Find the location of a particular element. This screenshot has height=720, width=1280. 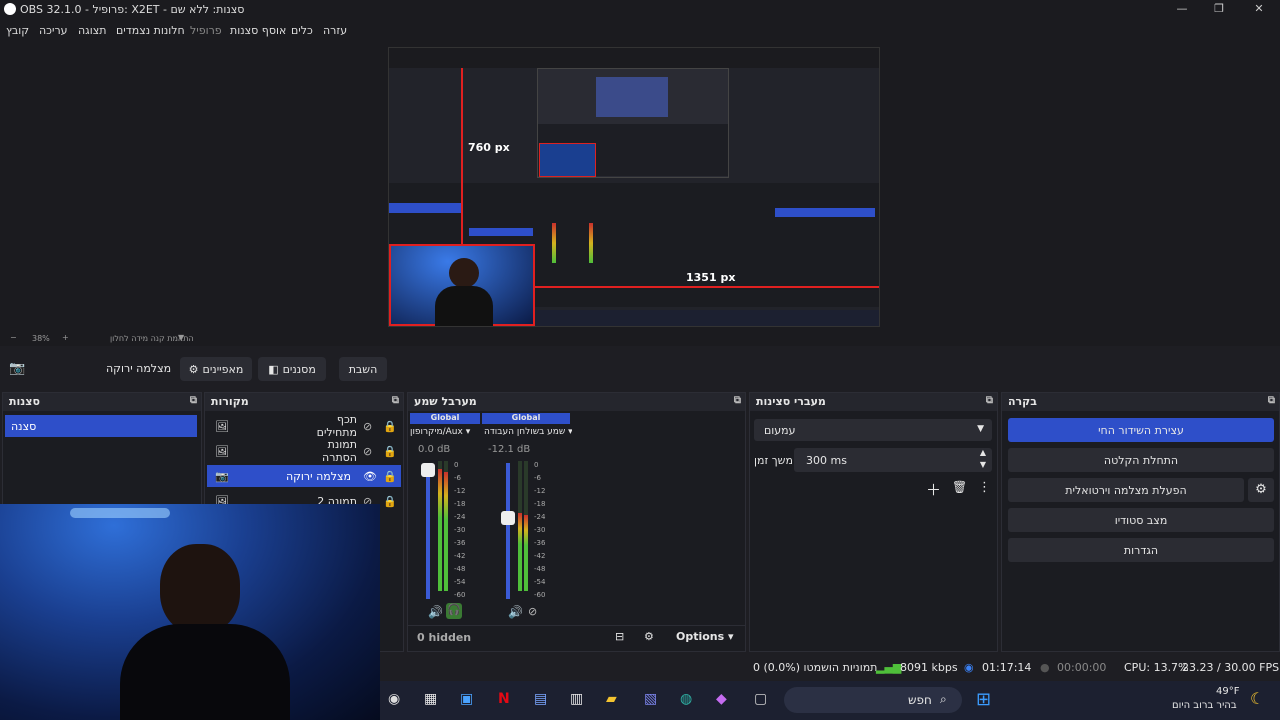

store-icon: ▥ is located at coordinates (576, 699).